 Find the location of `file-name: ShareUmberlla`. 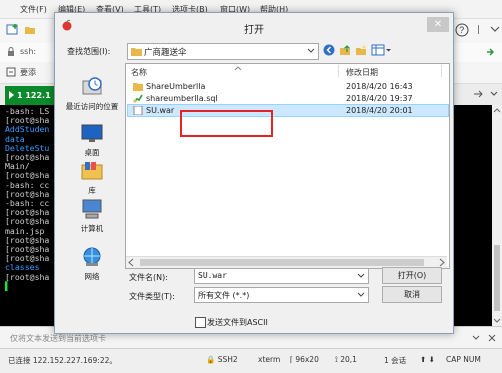

file-name: ShareUmberlla is located at coordinates (176, 86).